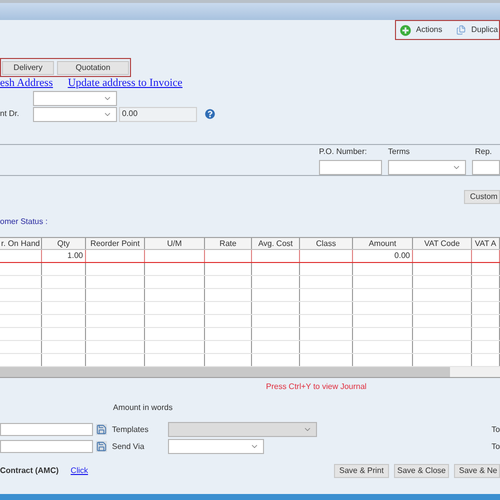  Describe the element at coordinates (115, 243) in the screenshot. I see `column-header: Reorder Point` at that location.